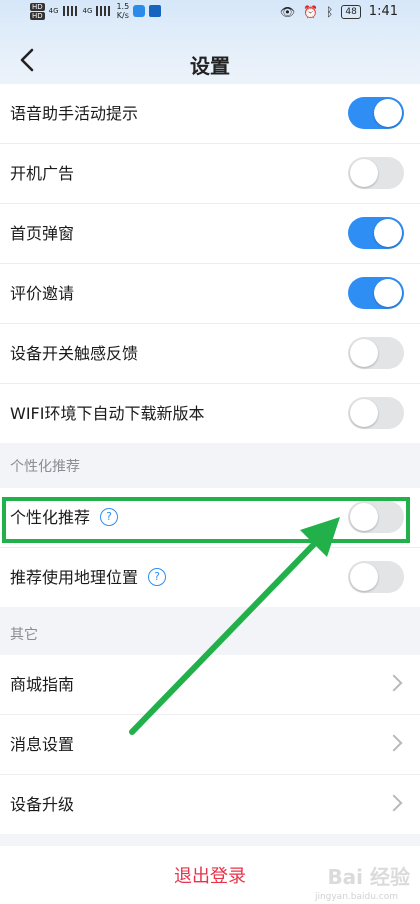 The width and height of the screenshot is (420, 904). What do you see at coordinates (74, 353) in the screenshot?
I see `setting-label: 设备开关触感反馈` at bounding box center [74, 353].